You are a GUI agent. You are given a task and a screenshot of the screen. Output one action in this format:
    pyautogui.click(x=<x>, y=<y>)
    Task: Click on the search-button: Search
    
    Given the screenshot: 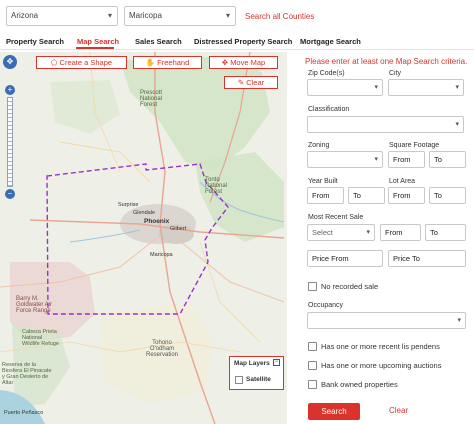 What is the action you would take?
    pyautogui.click(x=334, y=411)
    